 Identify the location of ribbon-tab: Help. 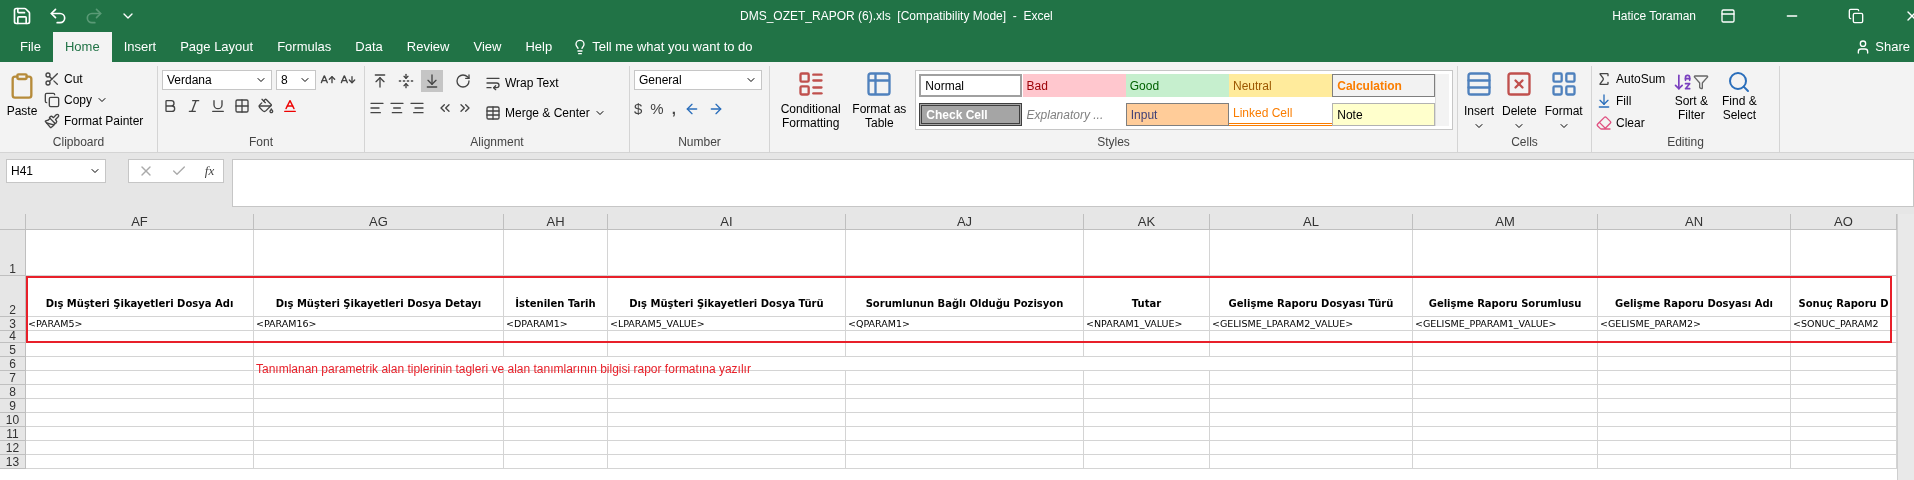
(539, 47).